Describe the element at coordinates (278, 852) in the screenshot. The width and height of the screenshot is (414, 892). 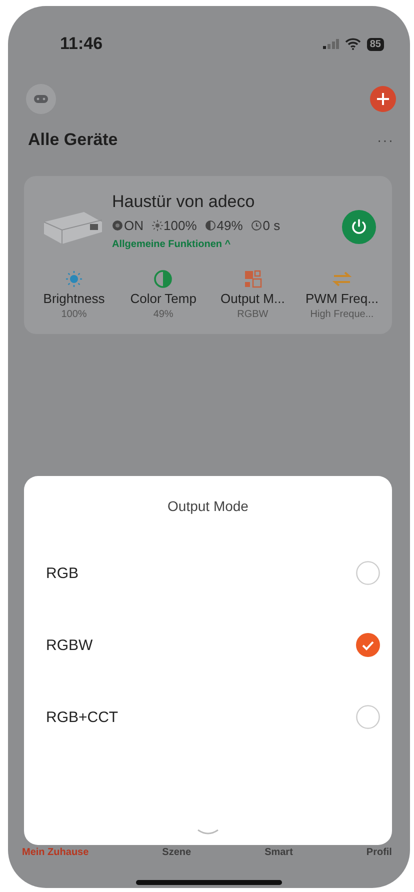
I see `tab-item: Smart` at that location.